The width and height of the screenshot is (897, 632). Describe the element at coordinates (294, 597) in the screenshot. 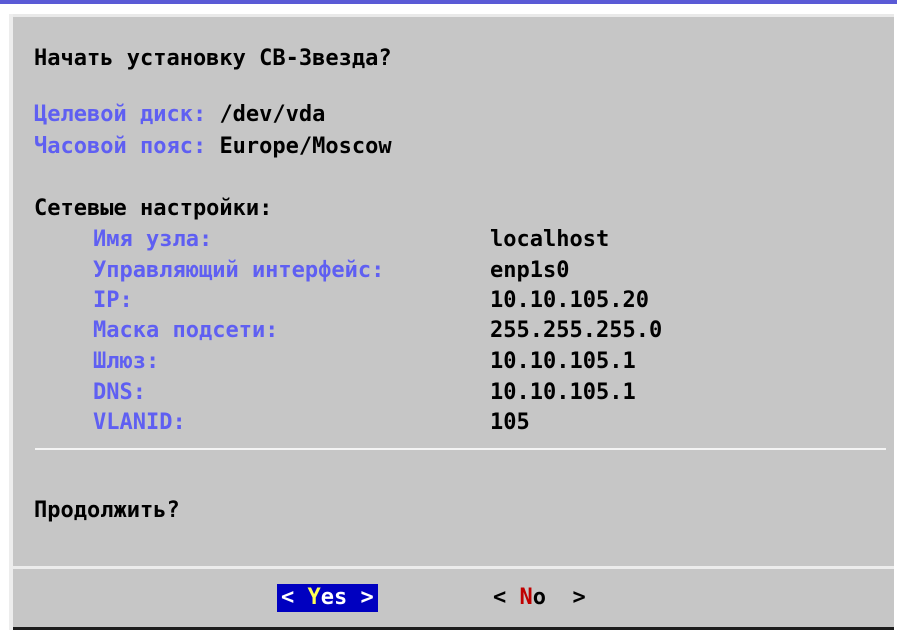

I see `yes-button-open: <` at that location.